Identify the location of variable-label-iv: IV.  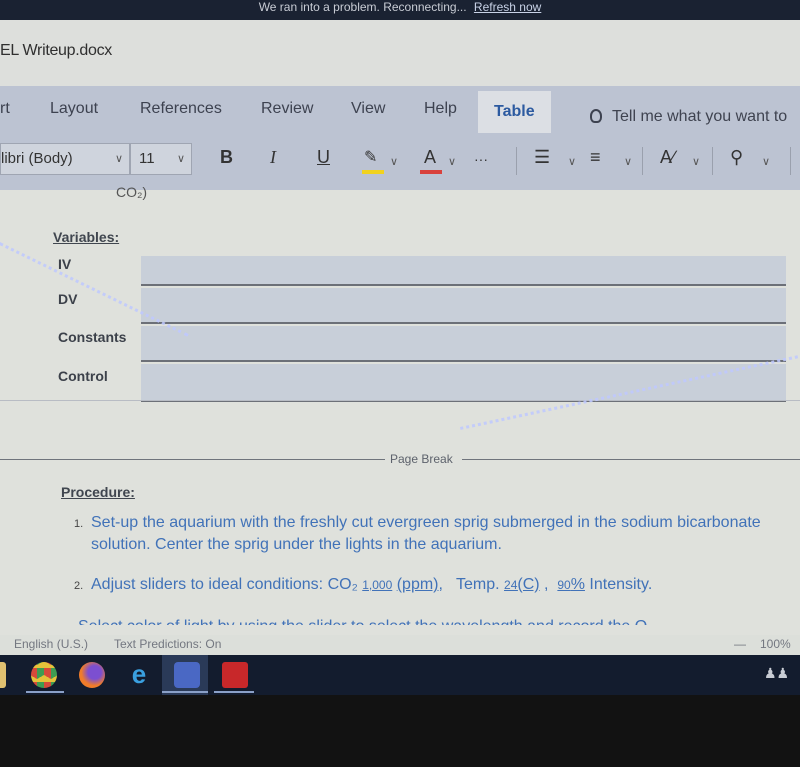
(65, 264).